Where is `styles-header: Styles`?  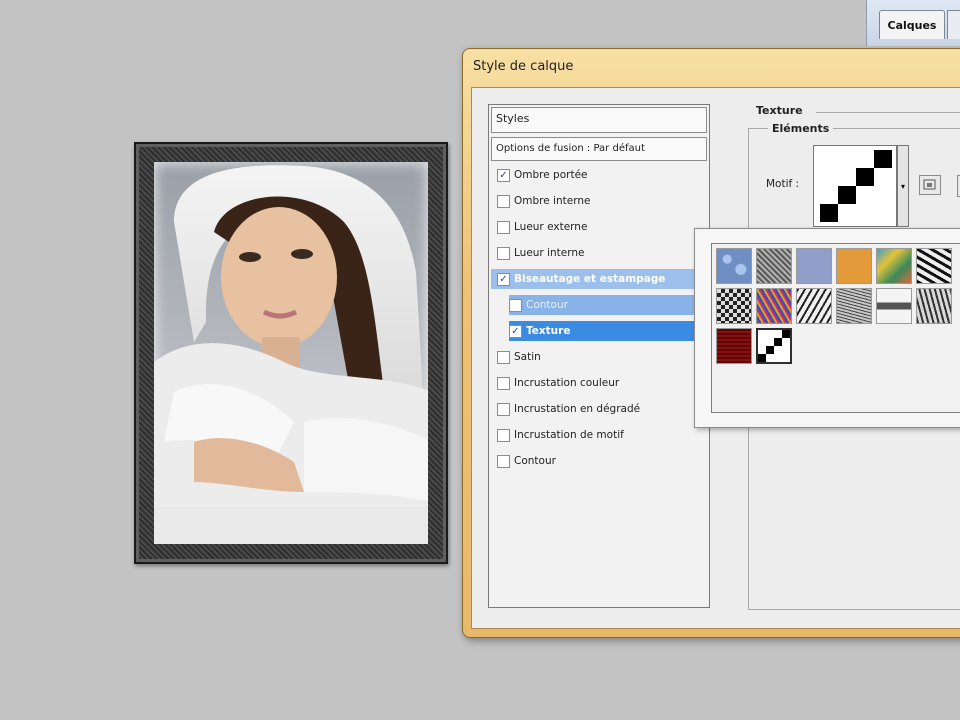 styles-header: Styles is located at coordinates (599, 120).